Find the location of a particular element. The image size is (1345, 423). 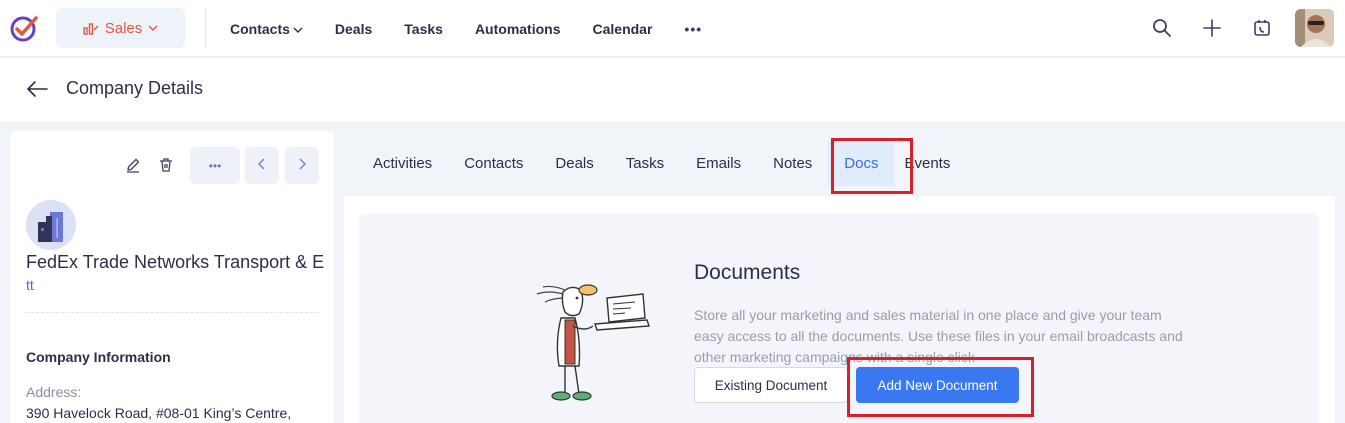

add-new-document-button: Add New Document is located at coordinates (937, 385).